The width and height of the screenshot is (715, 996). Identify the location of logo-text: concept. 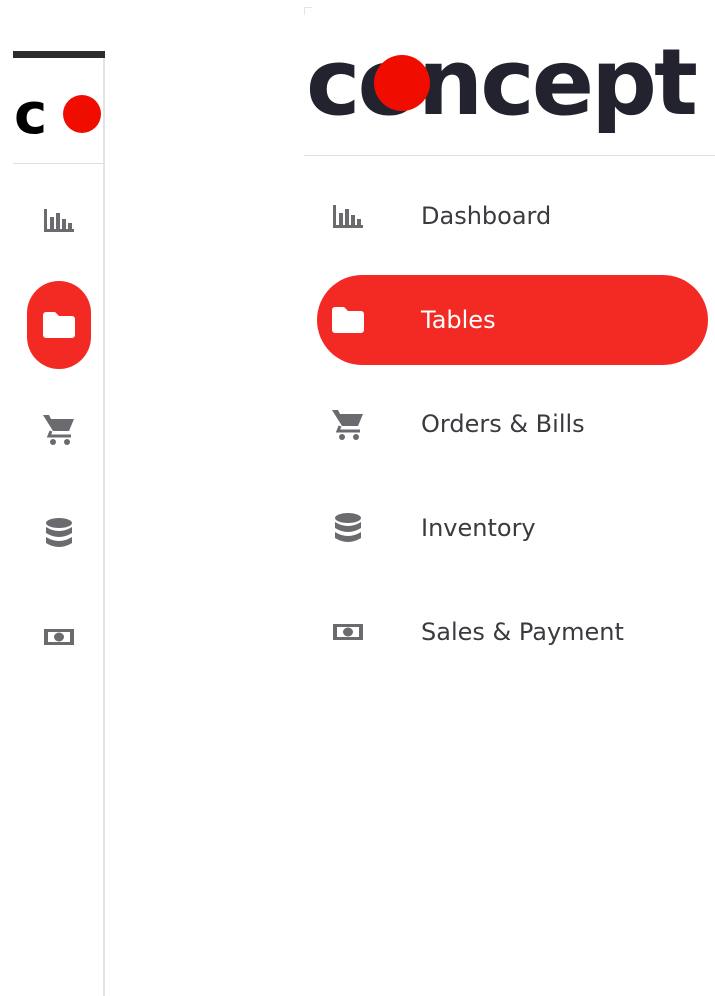
(502, 82).